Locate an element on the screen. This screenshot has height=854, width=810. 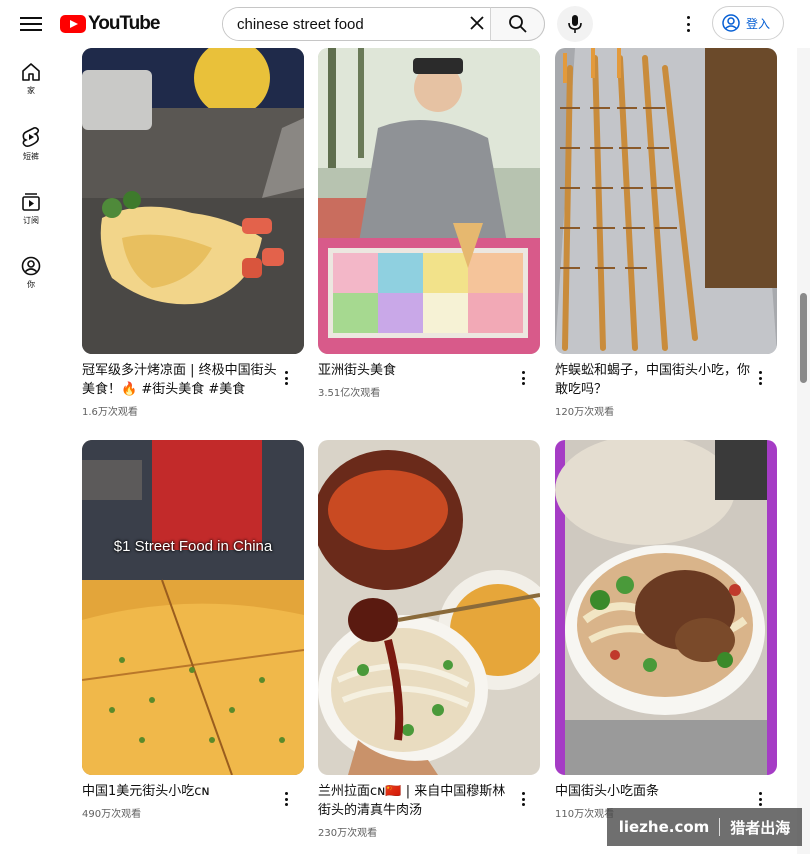
sidebar-item-subscriptions: 订阅 is located at coordinates (31, 219).